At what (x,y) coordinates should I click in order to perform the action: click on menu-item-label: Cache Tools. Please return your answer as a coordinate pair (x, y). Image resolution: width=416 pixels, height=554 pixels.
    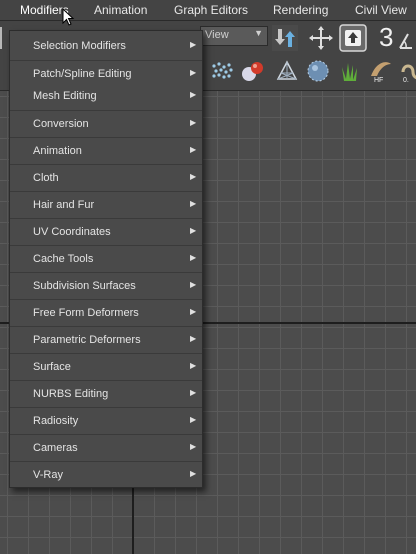
    Looking at the image, I should click on (63, 259).